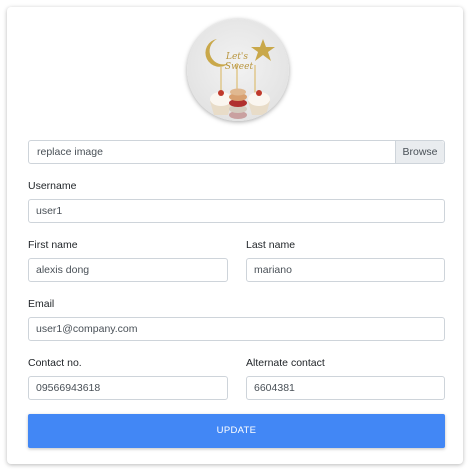 The height and width of the screenshot is (475, 472). What do you see at coordinates (345, 388) in the screenshot?
I see `alternate-contact-input: 6604381` at bounding box center [345, 388].